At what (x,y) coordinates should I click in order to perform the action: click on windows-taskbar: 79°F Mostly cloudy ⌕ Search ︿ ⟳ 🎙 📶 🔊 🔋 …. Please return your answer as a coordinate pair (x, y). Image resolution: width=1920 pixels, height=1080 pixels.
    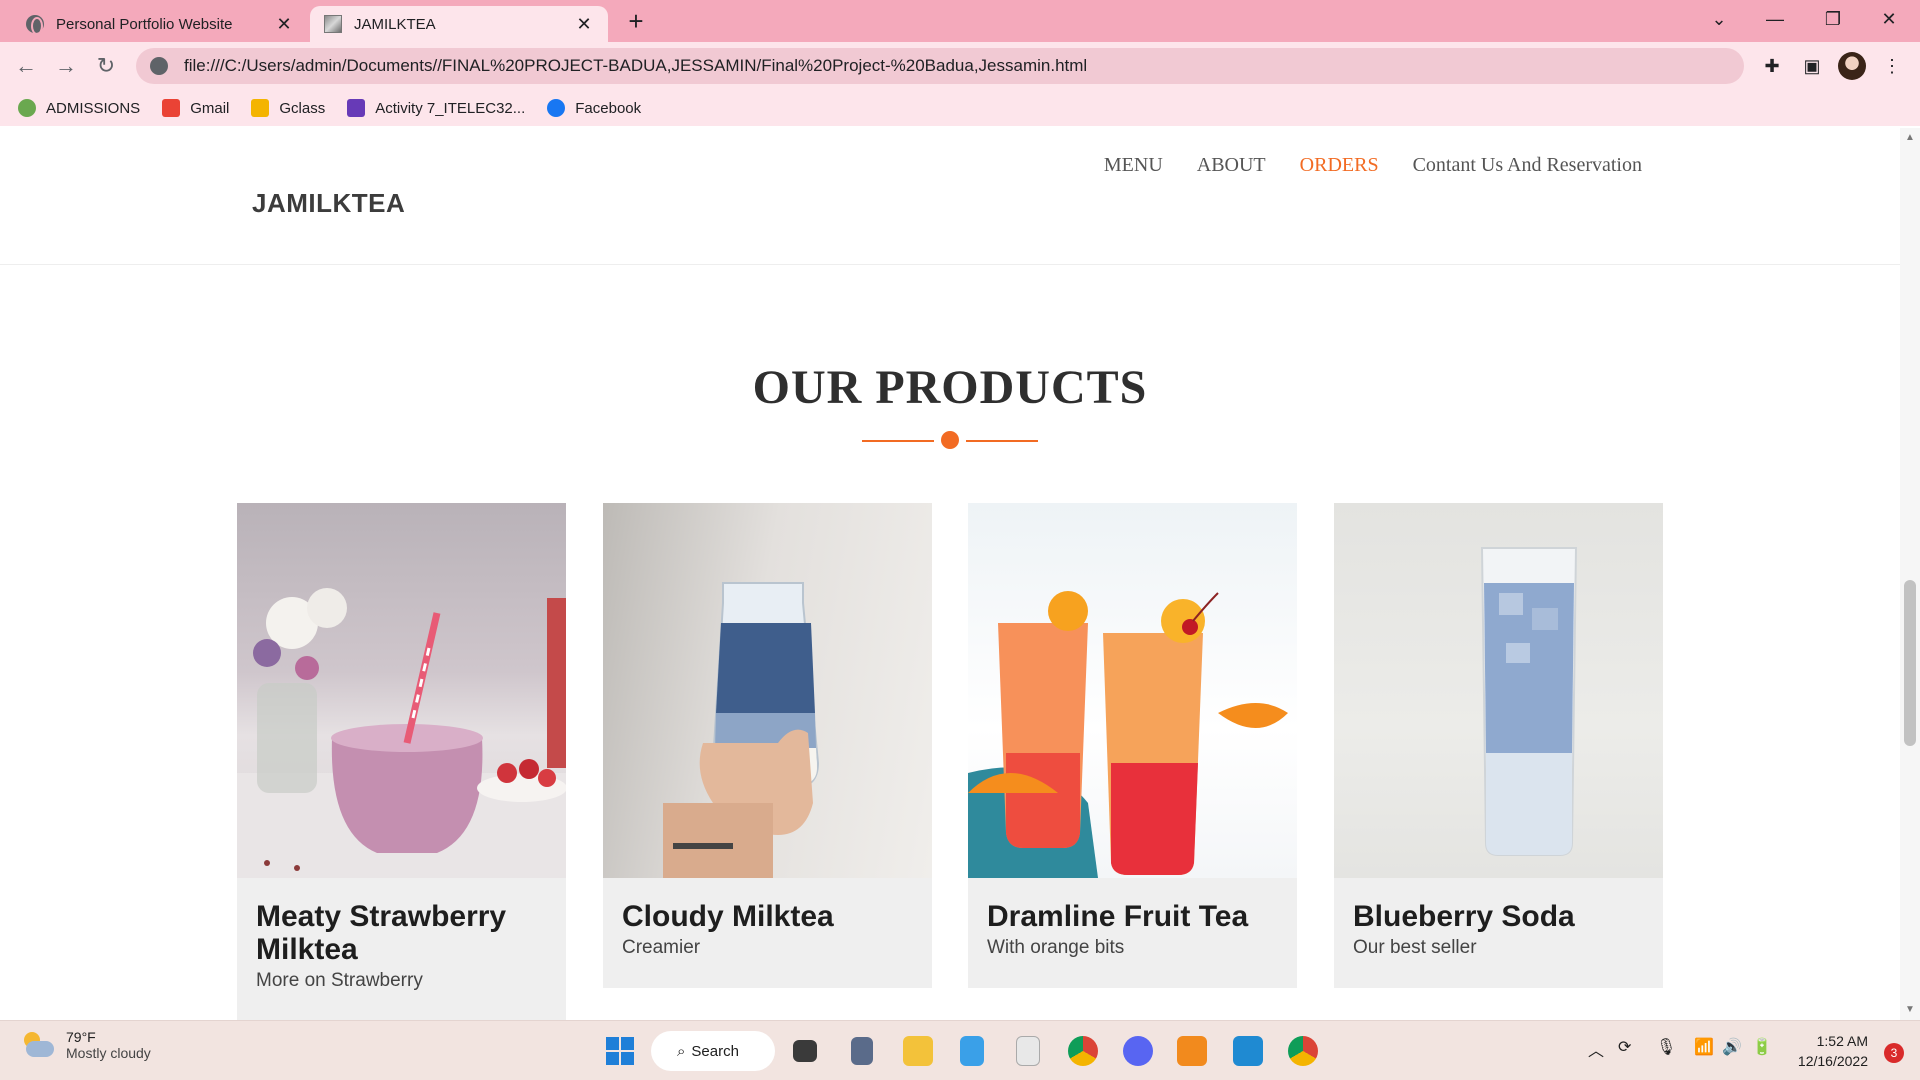
    Looking at the image, I should click on (960, 1050).